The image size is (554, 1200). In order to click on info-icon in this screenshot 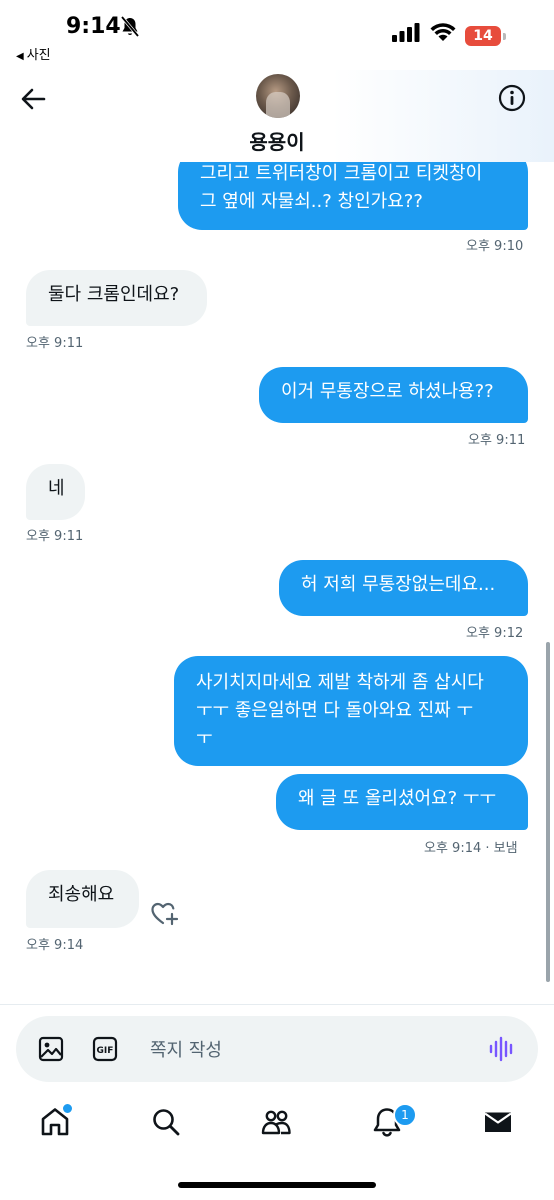, I will do `click(512, 98)`.